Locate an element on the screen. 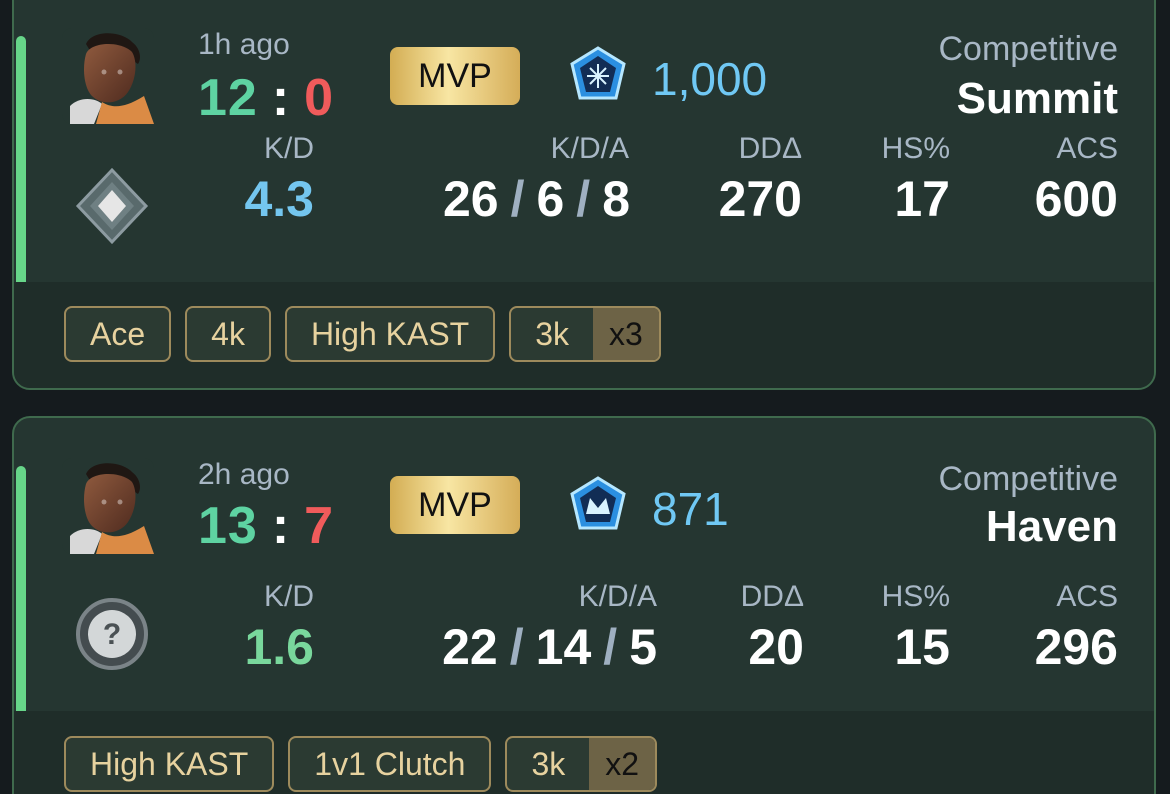 Image resolution: width=1170 pixels, height=794 pixels. match-time-ago: 2h ago is located at coordinates (244, 474).